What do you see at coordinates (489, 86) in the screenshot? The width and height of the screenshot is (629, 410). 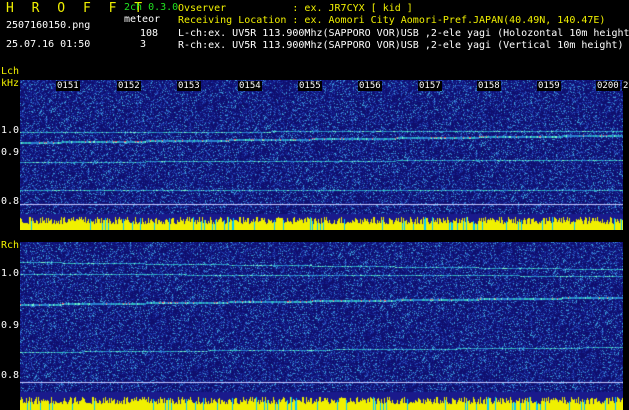 I see `time-tick: 0158` at bounding box center [489, 86].